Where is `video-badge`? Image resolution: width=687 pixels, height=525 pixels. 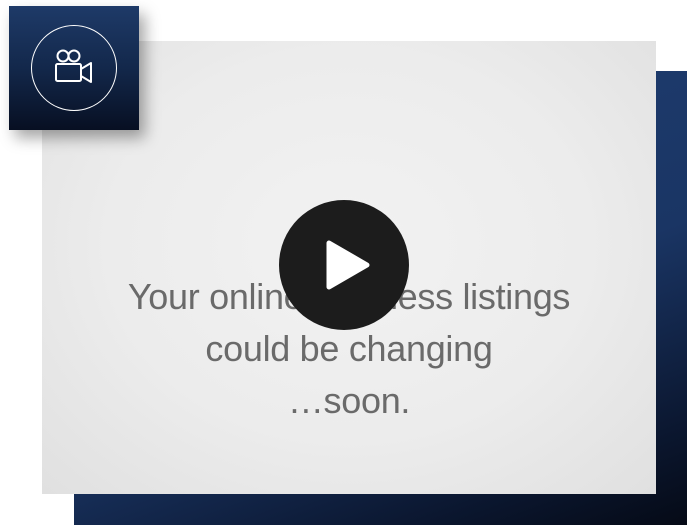
video-badge is located at coordinates (74, 68).